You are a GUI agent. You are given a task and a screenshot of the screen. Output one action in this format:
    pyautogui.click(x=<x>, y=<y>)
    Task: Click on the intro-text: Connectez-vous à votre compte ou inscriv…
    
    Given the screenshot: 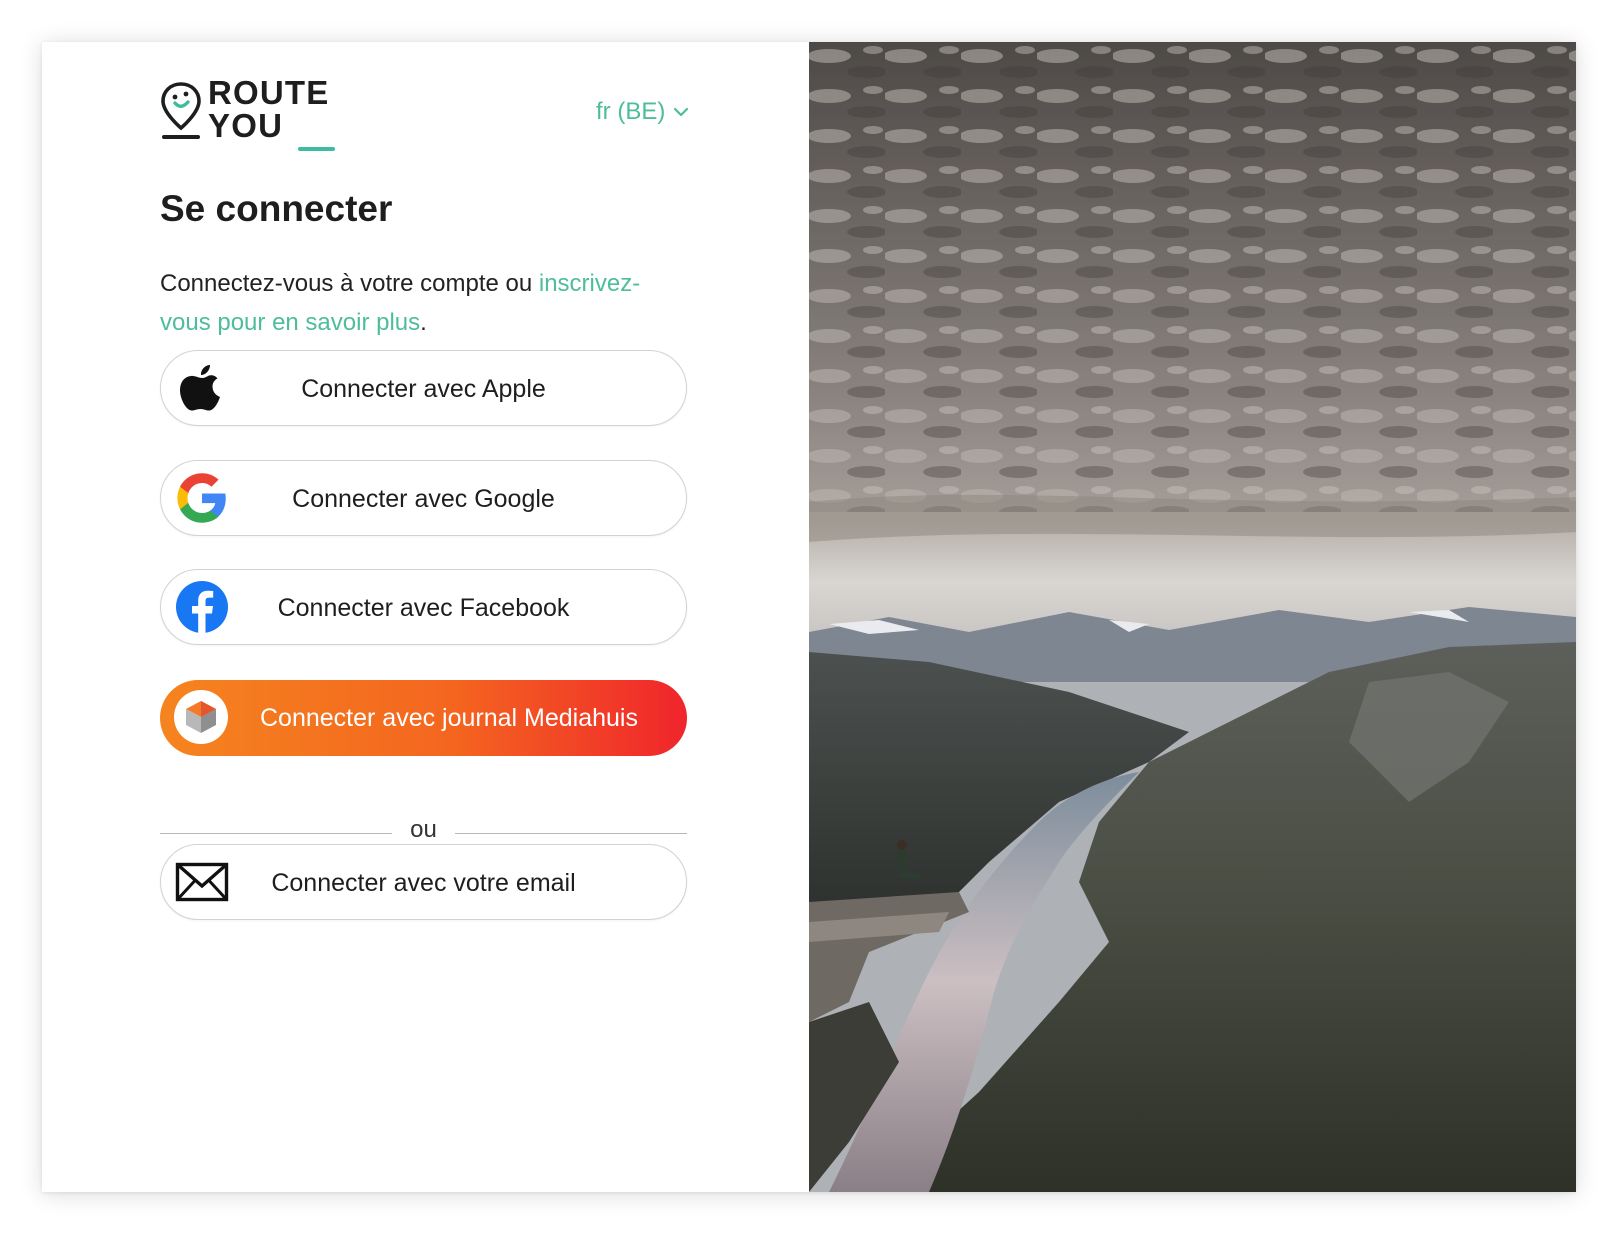 What is the action you would take?
    pyautogui.click(x=420, y=303)
    